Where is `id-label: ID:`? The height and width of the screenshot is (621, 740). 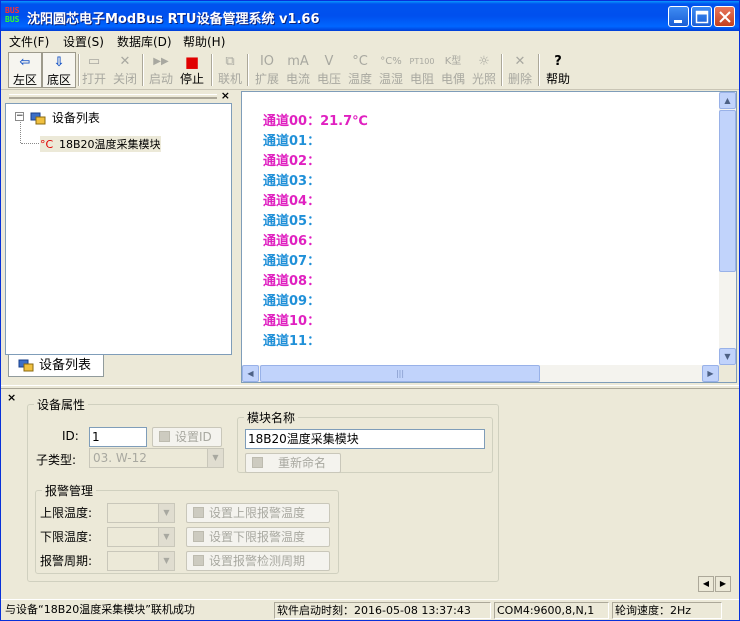
id-label: ID: is located at coordinates (70, 436).